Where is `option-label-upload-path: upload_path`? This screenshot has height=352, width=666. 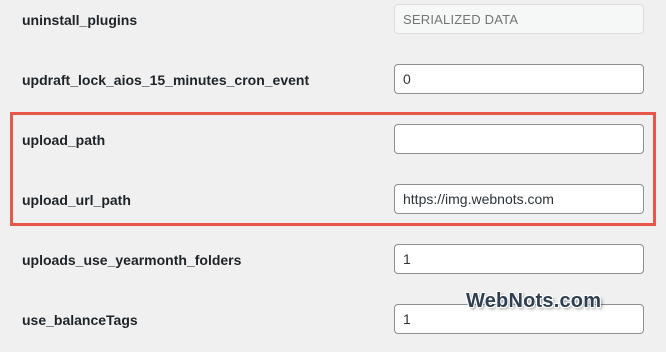 option-label-upload-path: upload_path is located at coordinates (64, 140).